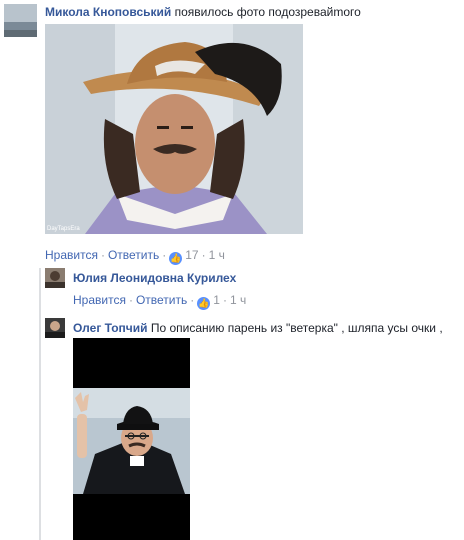  I want to click on like-count: 1, so click(216, 300).